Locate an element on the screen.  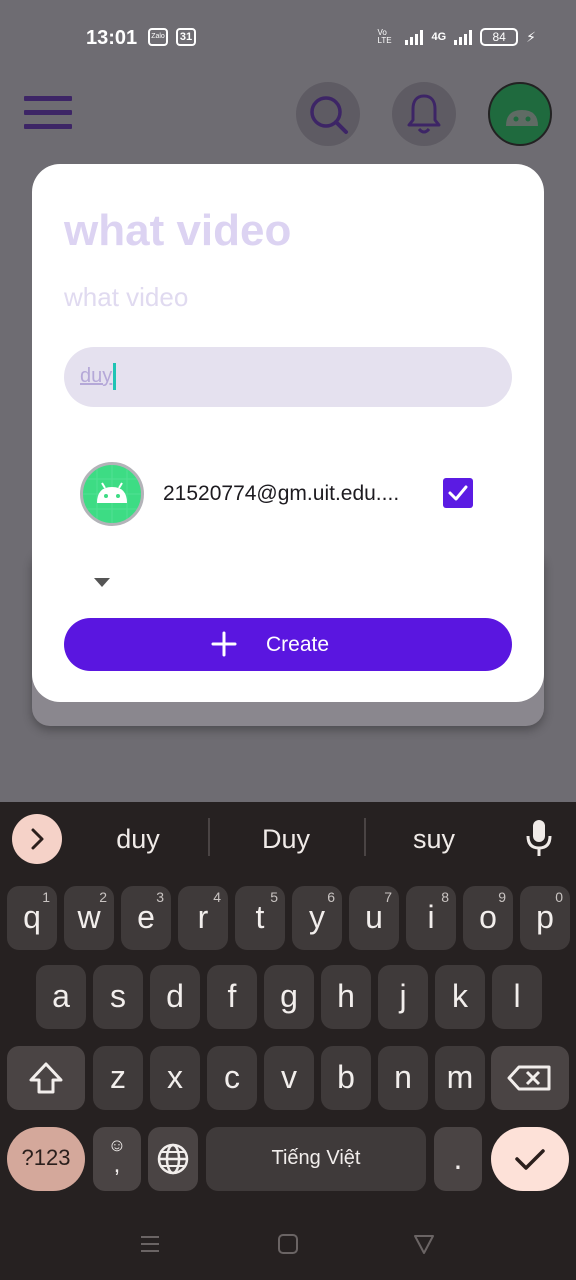
shift-icon is located at coordinates (46, 1078).